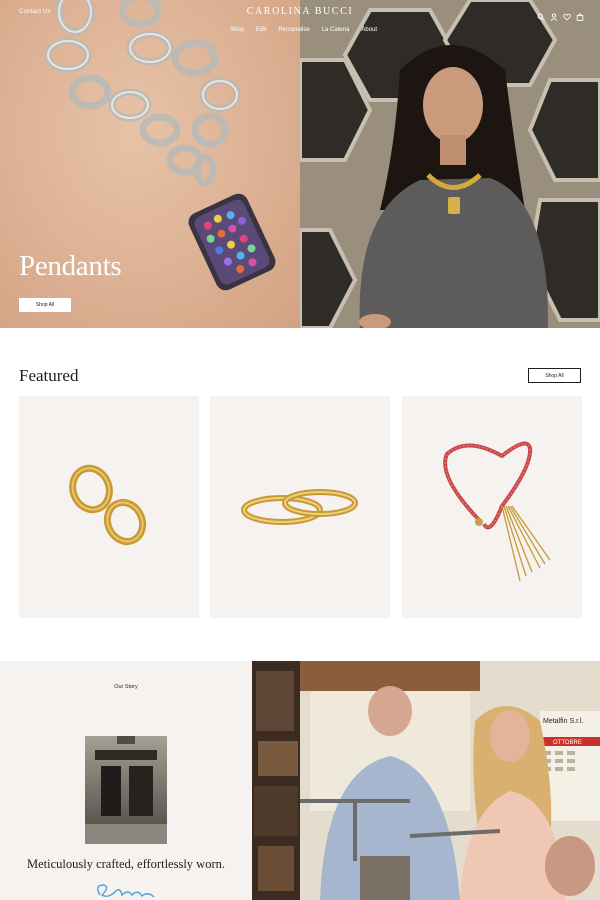 This screenshot has height=900, width=600. I want to click on hero-shop-all-button: Shop All, so click(45, 305).